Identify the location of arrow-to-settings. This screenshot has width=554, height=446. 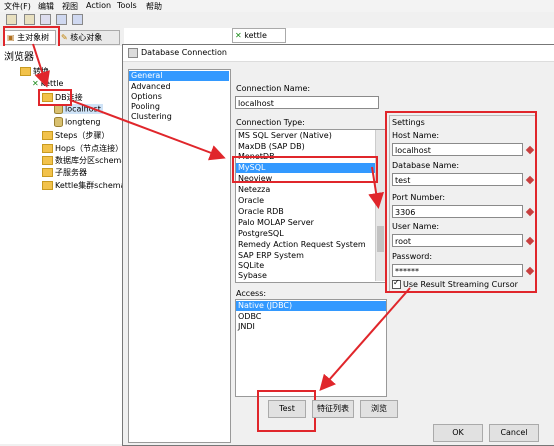
(376, 187).